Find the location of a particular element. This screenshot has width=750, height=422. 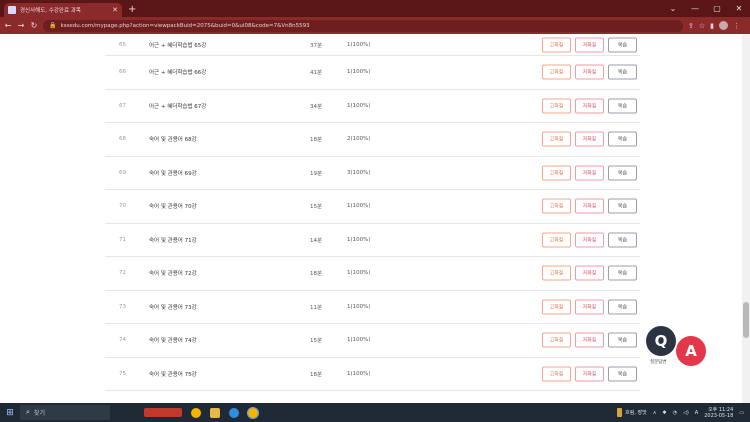

lecture-title: 숙어 및 관용어 68강 is located at coordinates (173, 140).